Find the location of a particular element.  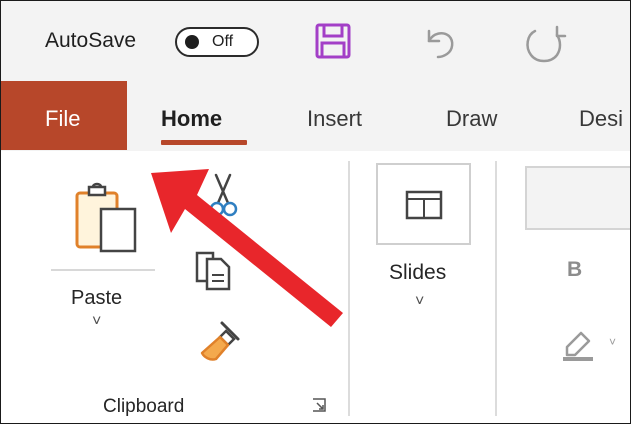

slides-group-label: Slides is located at coordinates (417, 273).